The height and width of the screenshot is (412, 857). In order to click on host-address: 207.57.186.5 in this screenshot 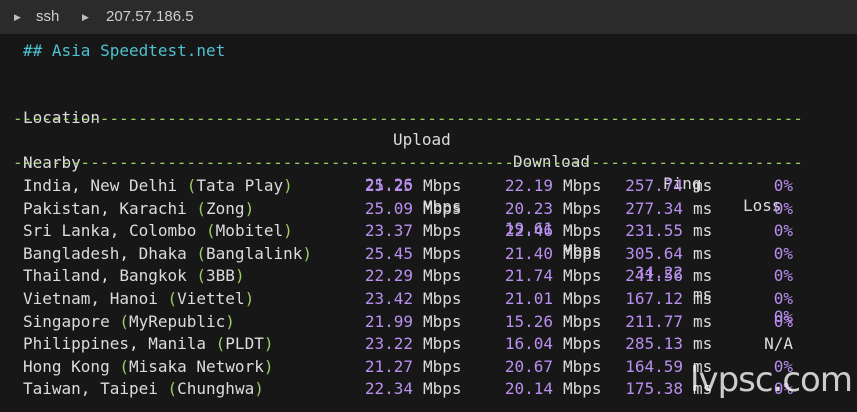, I will do `click(150, 16)`.